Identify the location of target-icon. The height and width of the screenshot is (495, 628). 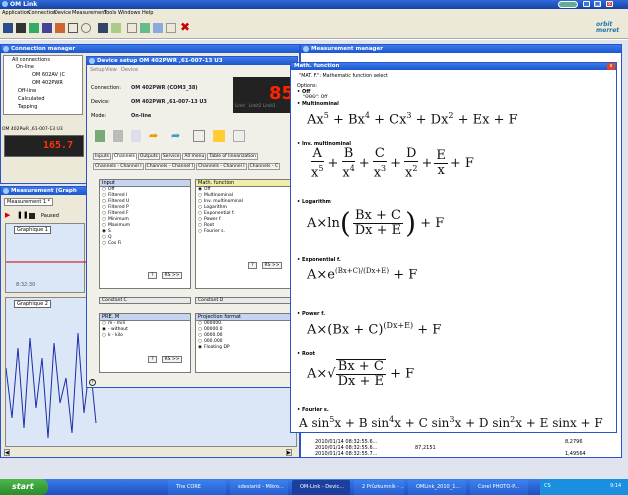
(86, 28).